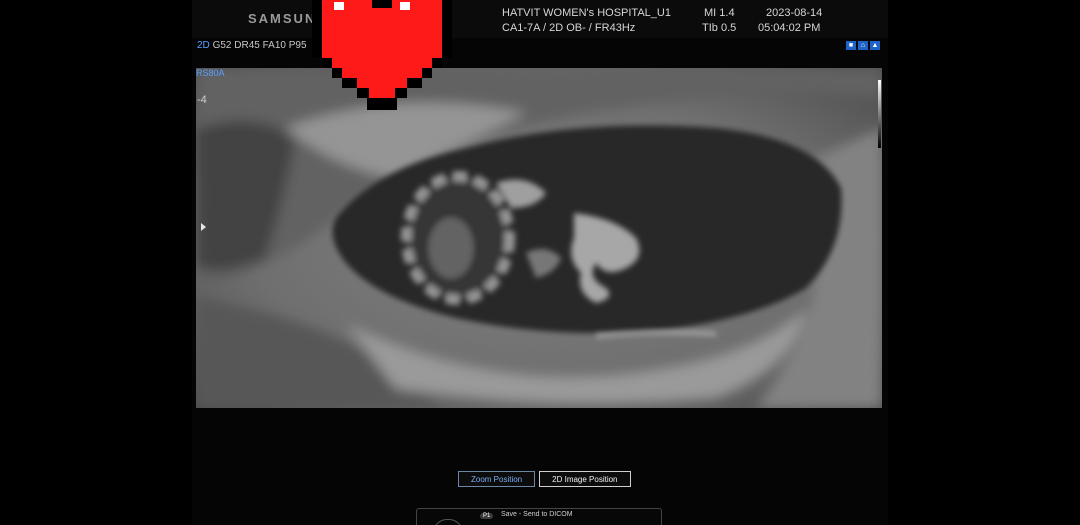 This screenshot has width=1080, height=525. I want to click on gray-scale-bar, so click(879, 114).